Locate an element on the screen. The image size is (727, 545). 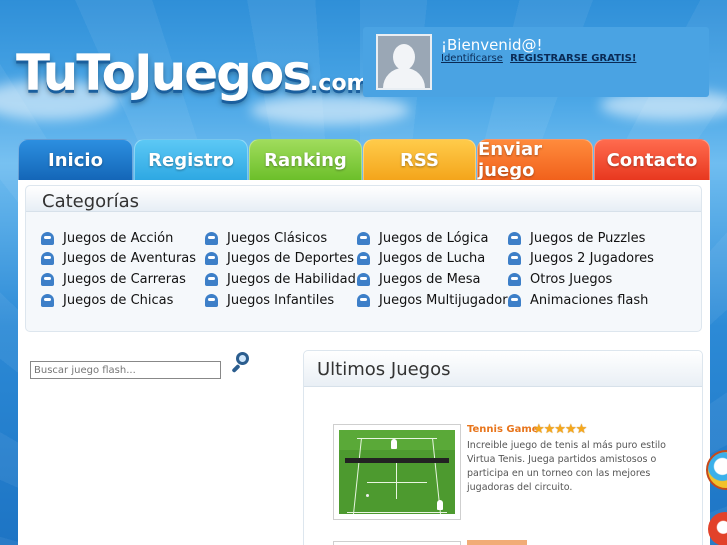
avatar is located at coordinates (404, 62).